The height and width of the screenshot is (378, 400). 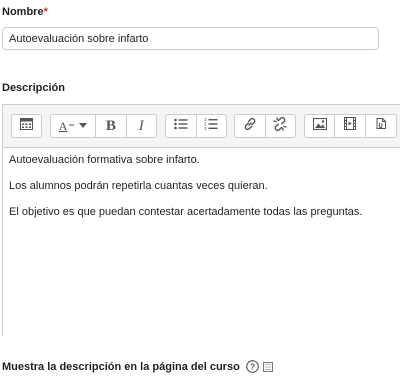 I want to click on file-manager-button, so click(x=381, y=126).